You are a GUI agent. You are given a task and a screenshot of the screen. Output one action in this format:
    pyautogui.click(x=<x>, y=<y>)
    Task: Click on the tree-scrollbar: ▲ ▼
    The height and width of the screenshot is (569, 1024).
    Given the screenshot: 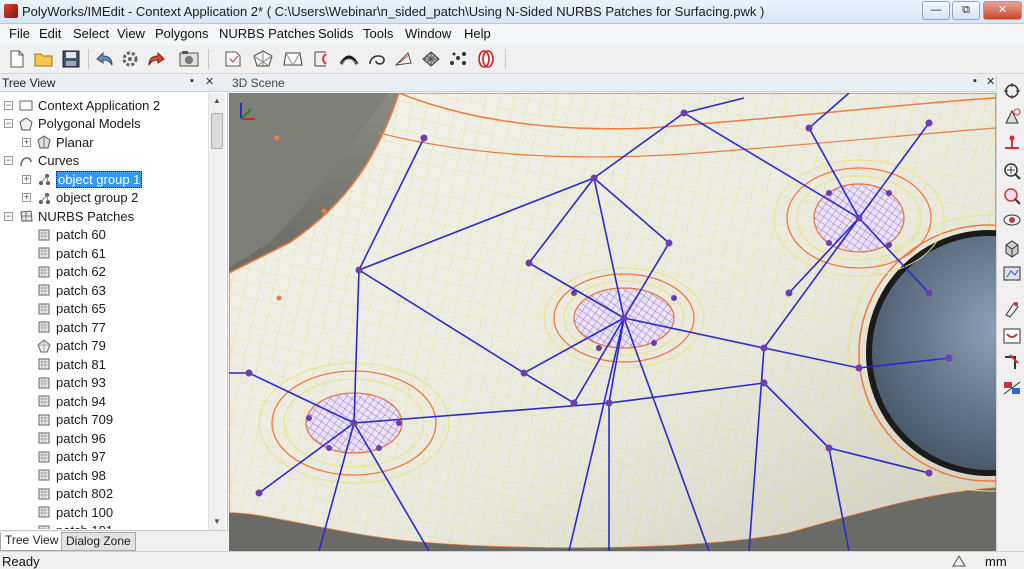 What is the action you would take?
    pyautogui.click(x=216, y=312)
    